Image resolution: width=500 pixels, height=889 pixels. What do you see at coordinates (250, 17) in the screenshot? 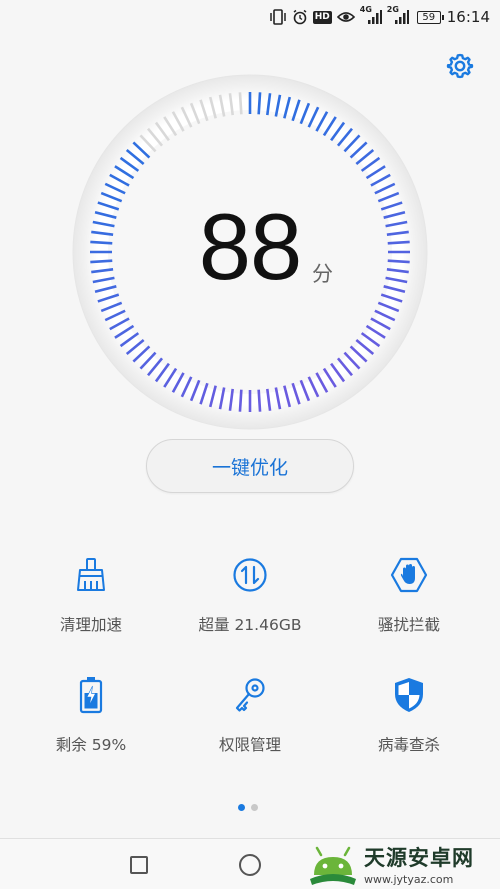
I see `status-bar: HD 4G 2G 59 16:14` at bounding box center [250, 17].